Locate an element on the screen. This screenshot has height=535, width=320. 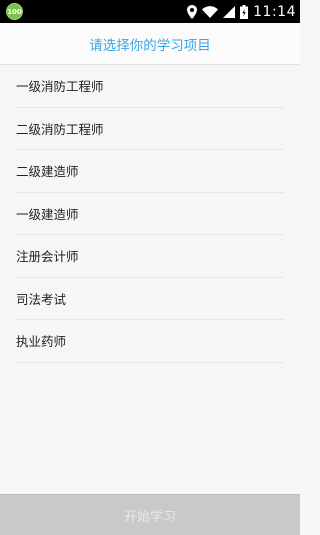
status-clock: 11:14 is located at coordinates (274, 11).